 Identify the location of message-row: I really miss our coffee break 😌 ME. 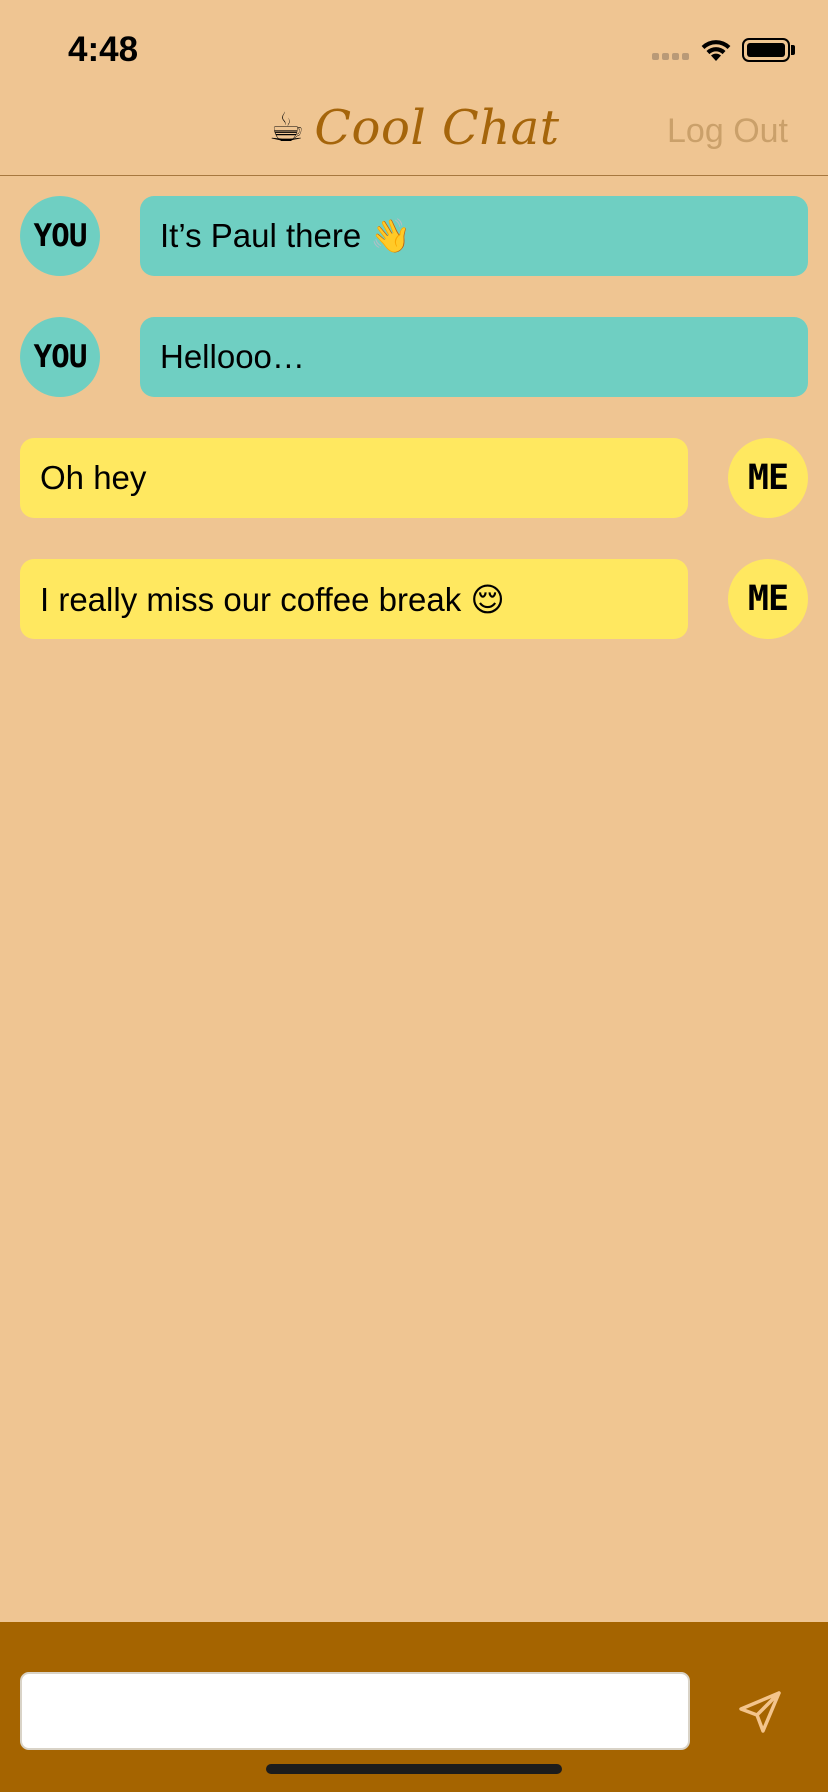
(414, 599).